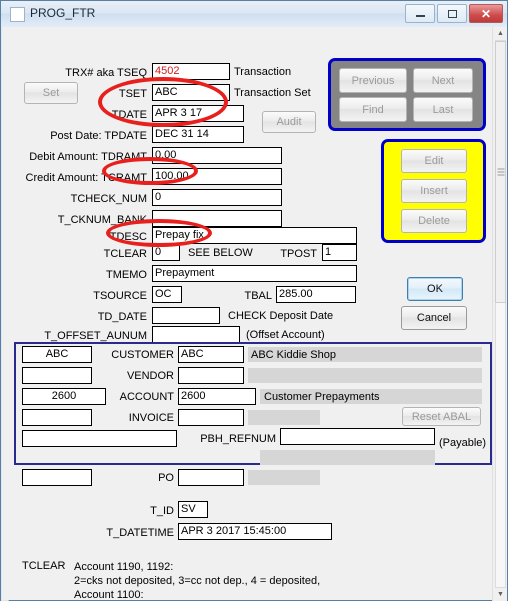 This screenshot has height=601, width=508. I want to click on label-tpdate: Post Date: TPDATE, so click(98, 136).